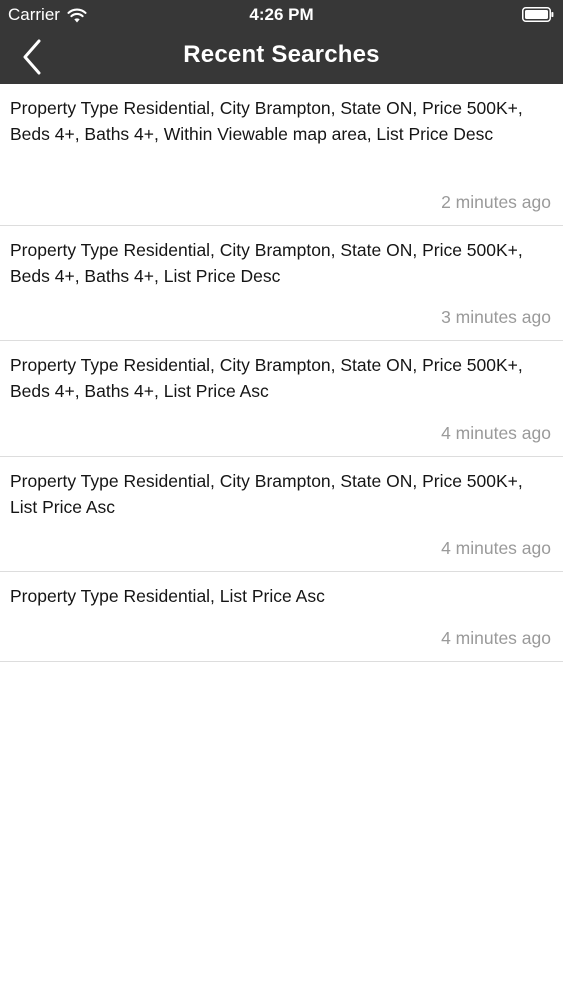 Image resolution: width=563 pixels, height=1000 pixels. I want to click on app-header: Carrier 4:26 PM Recent Searches, so click(281, 42).